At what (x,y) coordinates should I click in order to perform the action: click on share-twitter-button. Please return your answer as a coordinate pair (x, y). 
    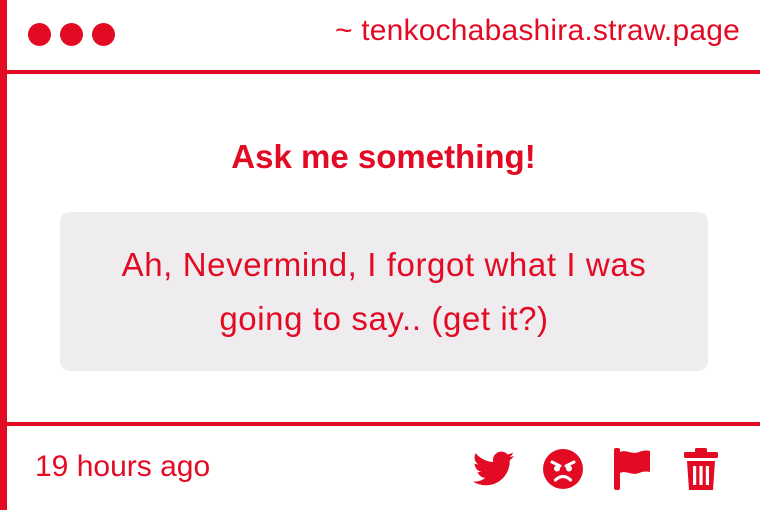
    Looking at the image, I should click on (494, 469).